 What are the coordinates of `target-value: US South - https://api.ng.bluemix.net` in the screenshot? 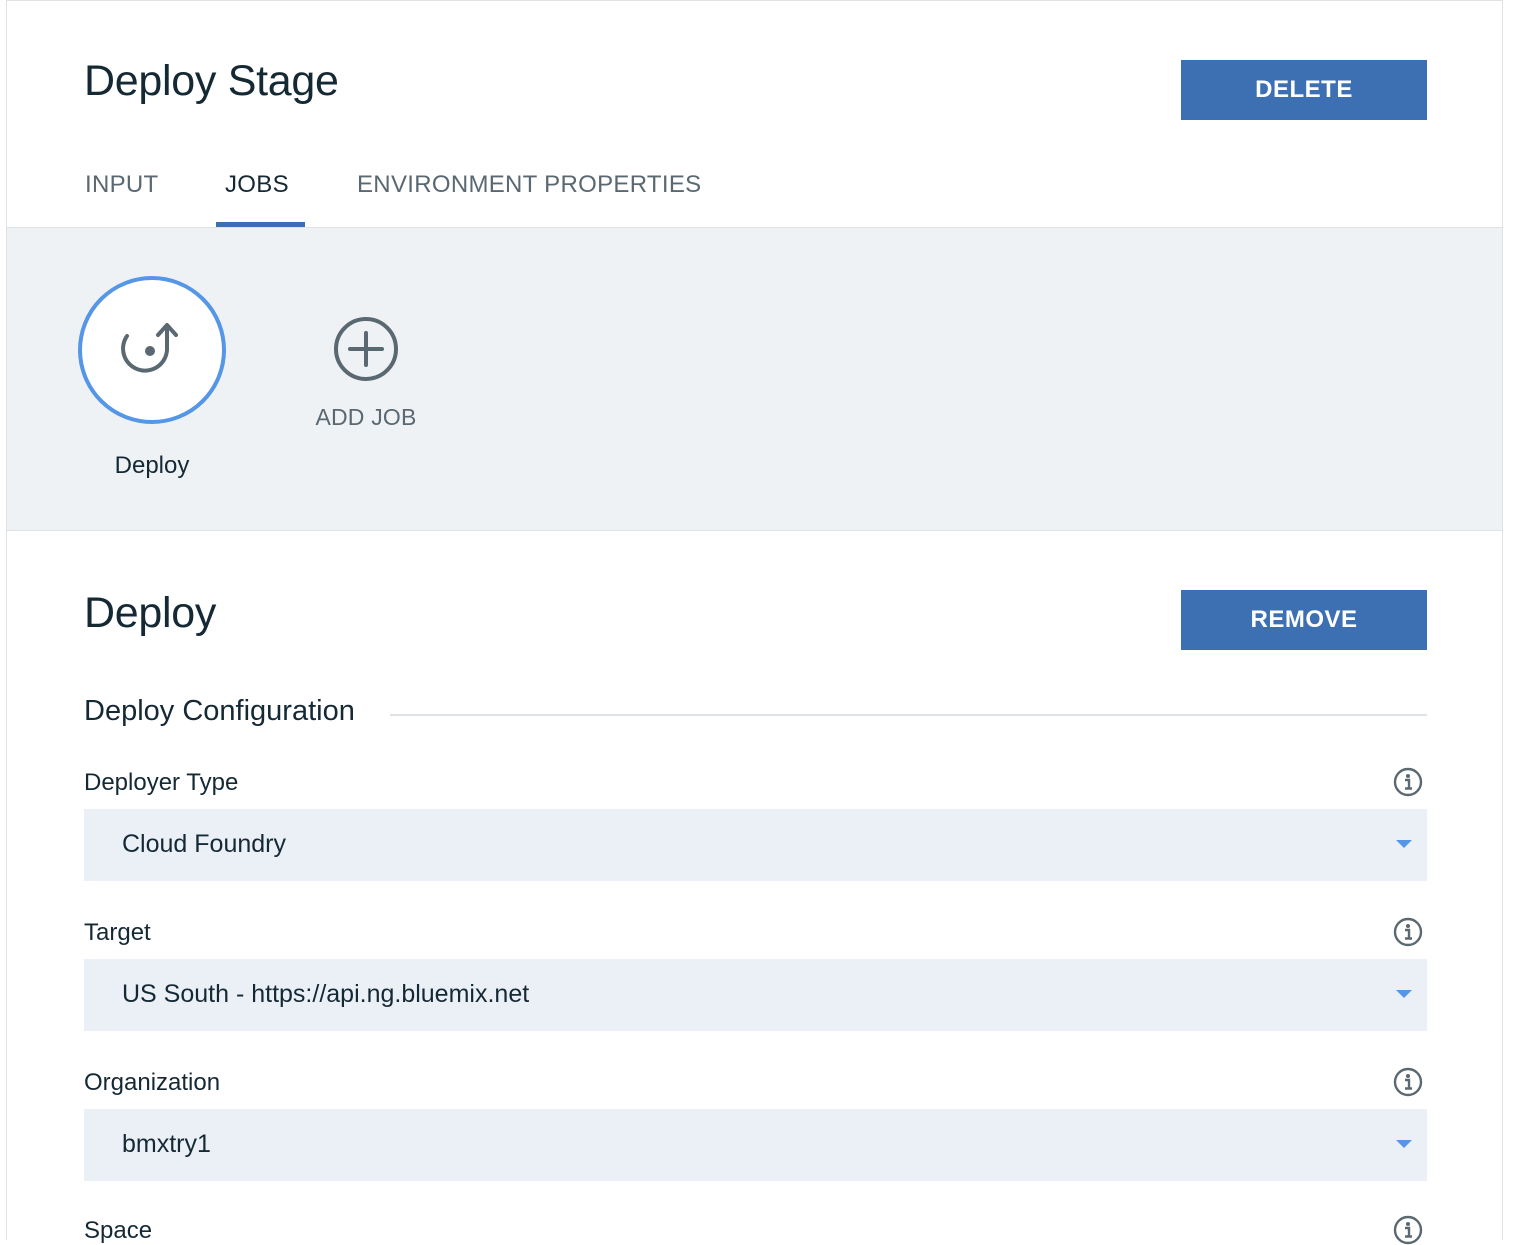 It's located at (326, 994).